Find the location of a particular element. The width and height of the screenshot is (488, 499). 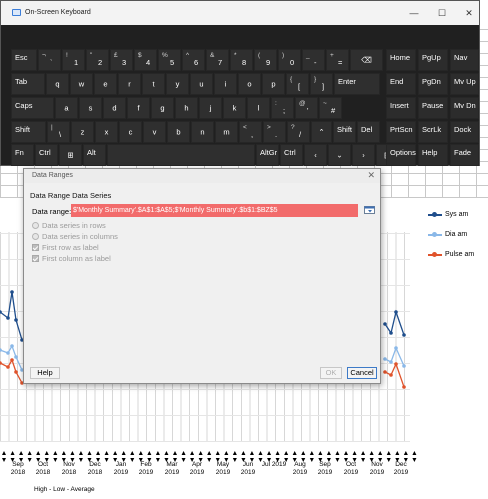

key-j: j is located at coordinates (210, 108).